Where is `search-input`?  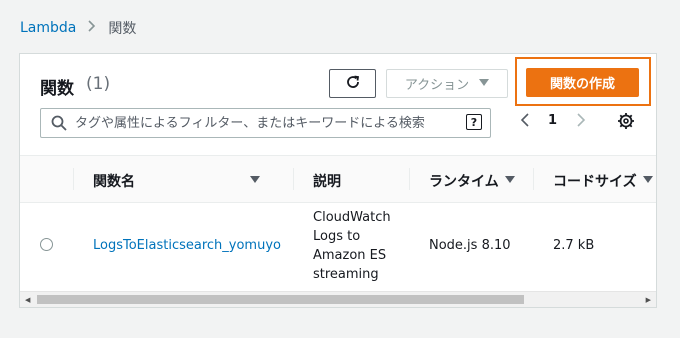
search-input is located at coordinates (265, 123).